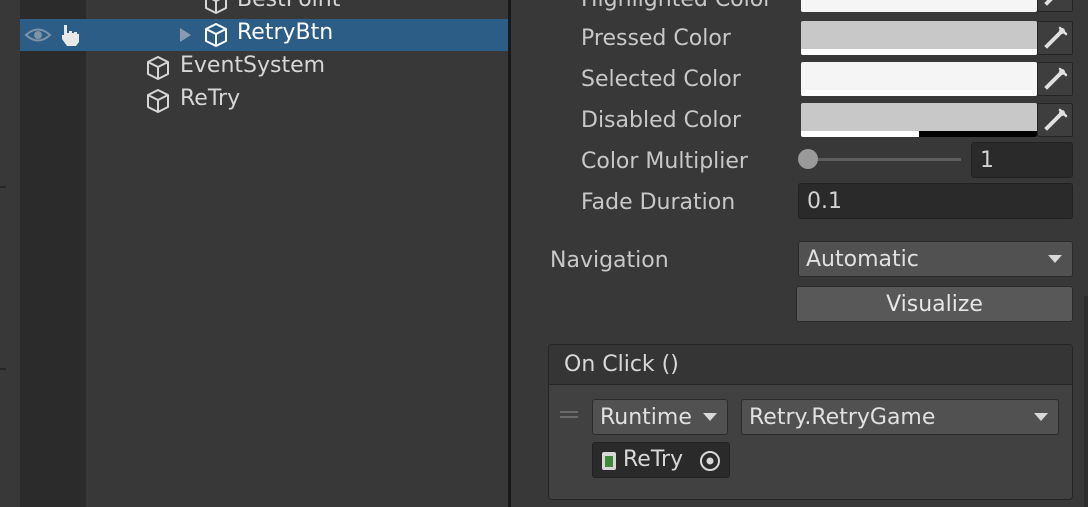  I want to click on pickable-hand-icon, so click(70, 35).